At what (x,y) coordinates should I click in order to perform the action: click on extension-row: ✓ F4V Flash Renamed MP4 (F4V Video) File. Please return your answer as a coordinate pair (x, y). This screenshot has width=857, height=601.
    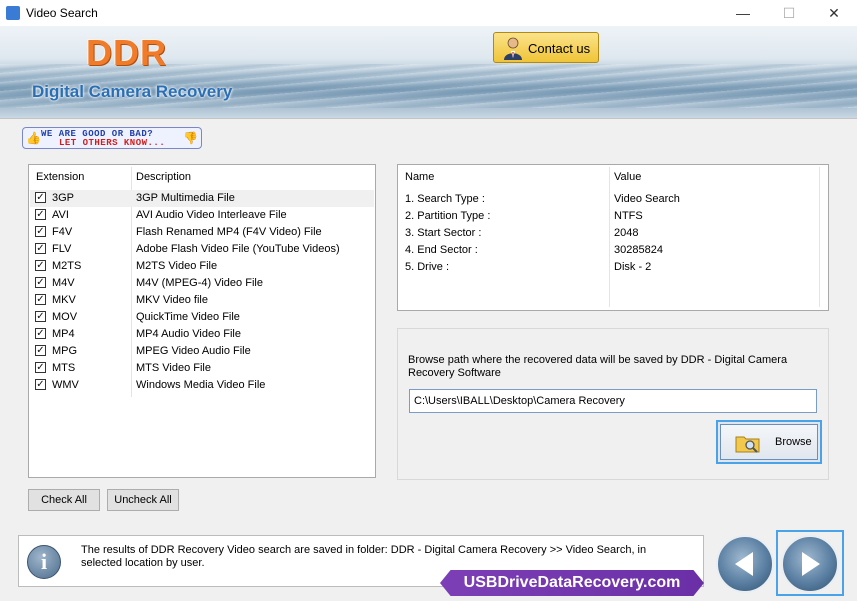
    Looking at the image, I should click on (202, 232).